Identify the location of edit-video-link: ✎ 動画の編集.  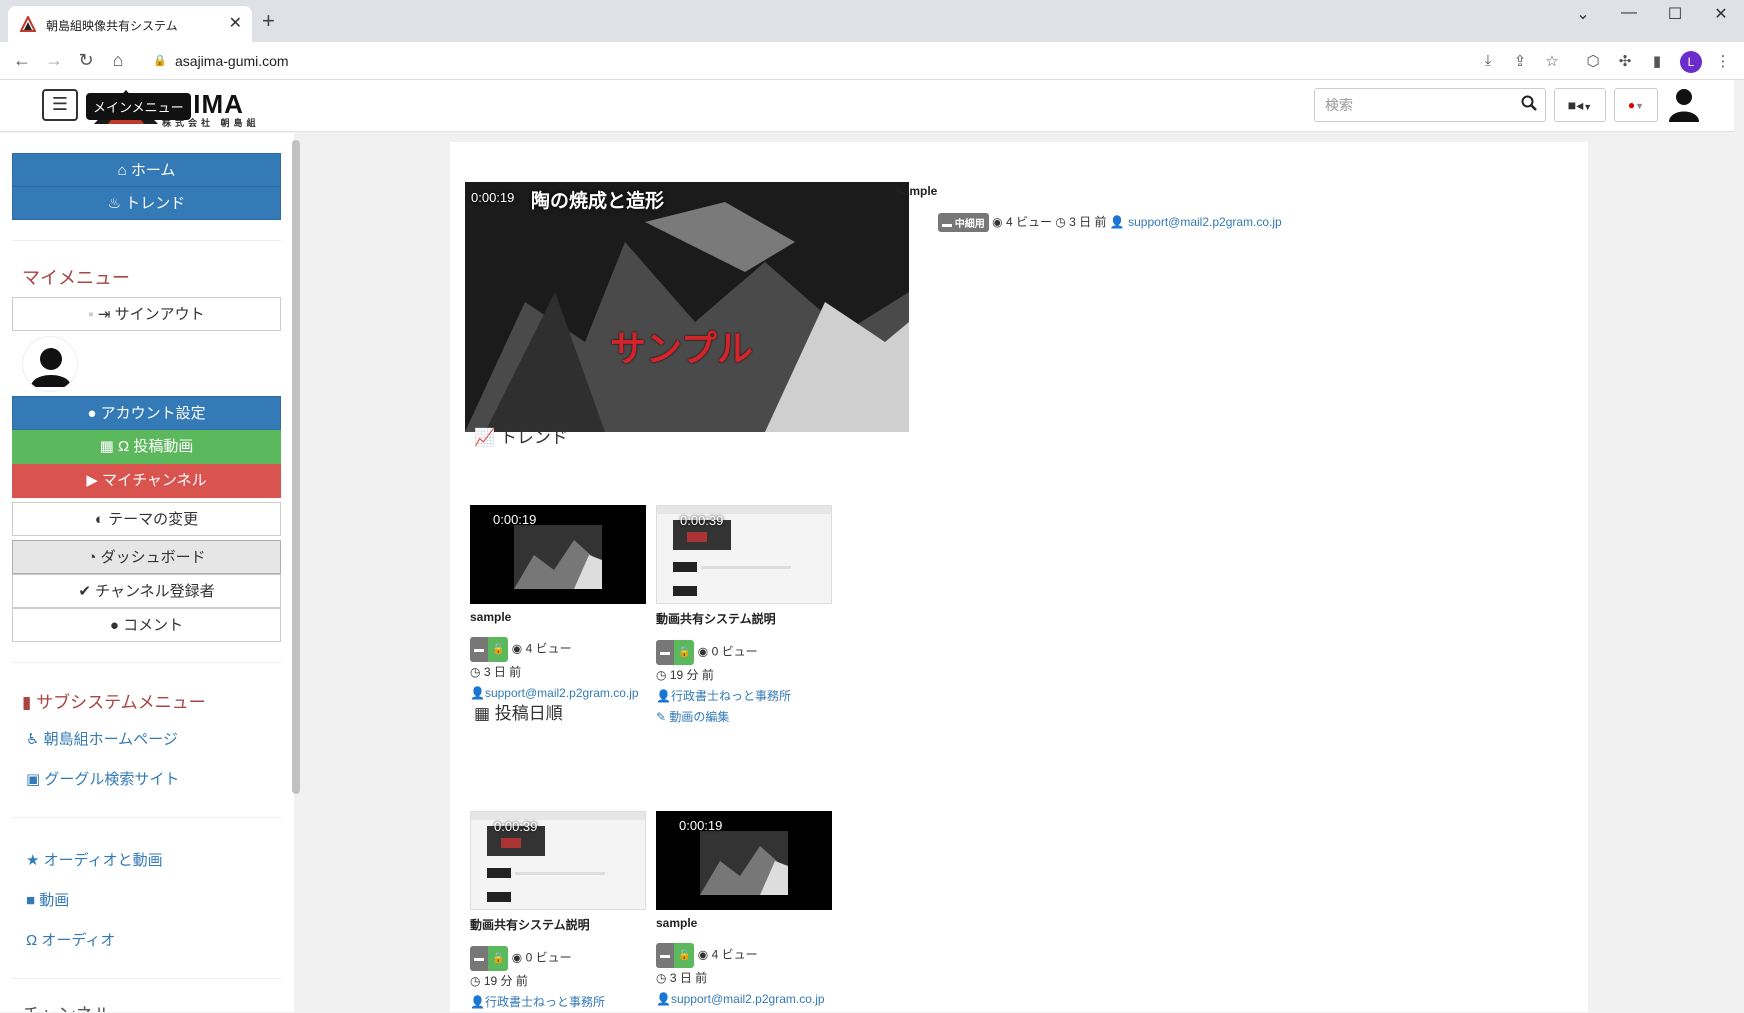
(692, 717).